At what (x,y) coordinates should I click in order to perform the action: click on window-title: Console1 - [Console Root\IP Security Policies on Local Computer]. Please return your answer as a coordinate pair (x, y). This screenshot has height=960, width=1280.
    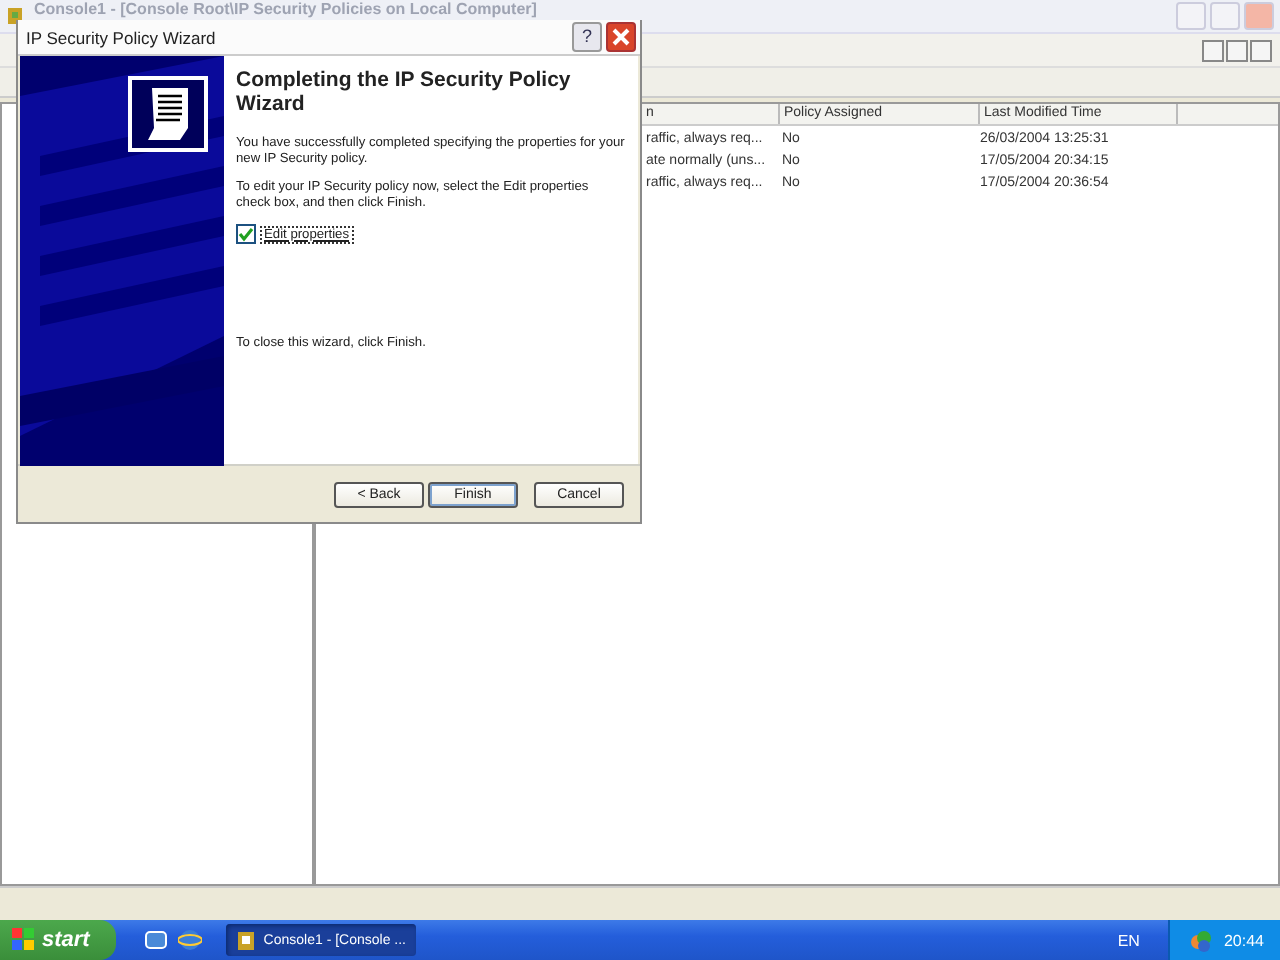
    Looking at the image, I should click on (285, 9).